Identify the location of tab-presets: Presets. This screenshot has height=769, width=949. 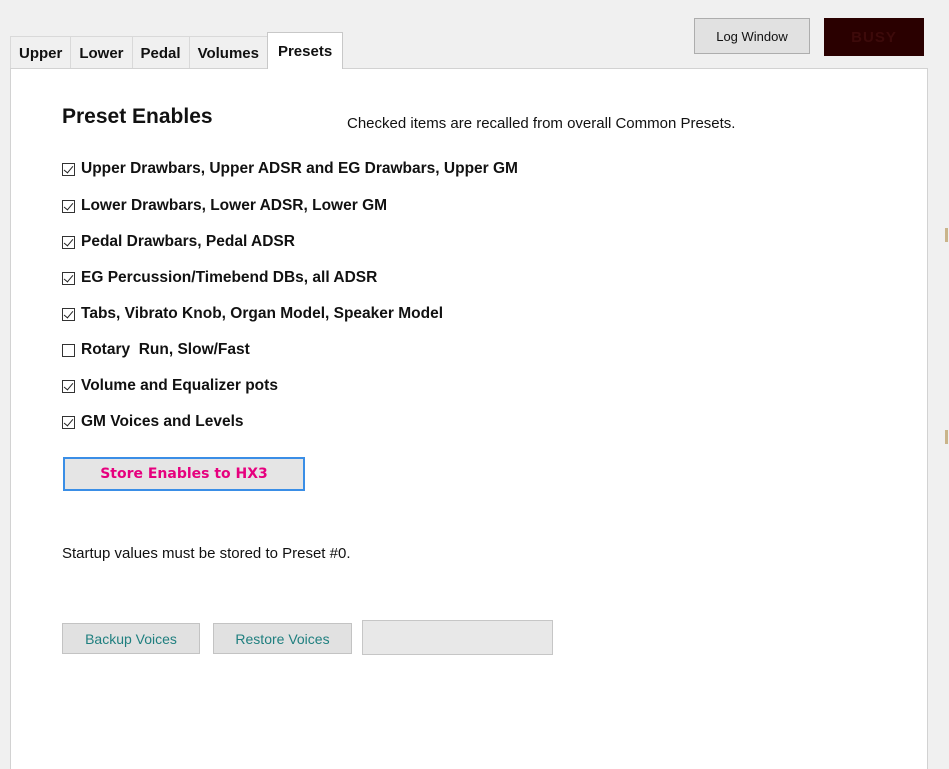
(305, 50).